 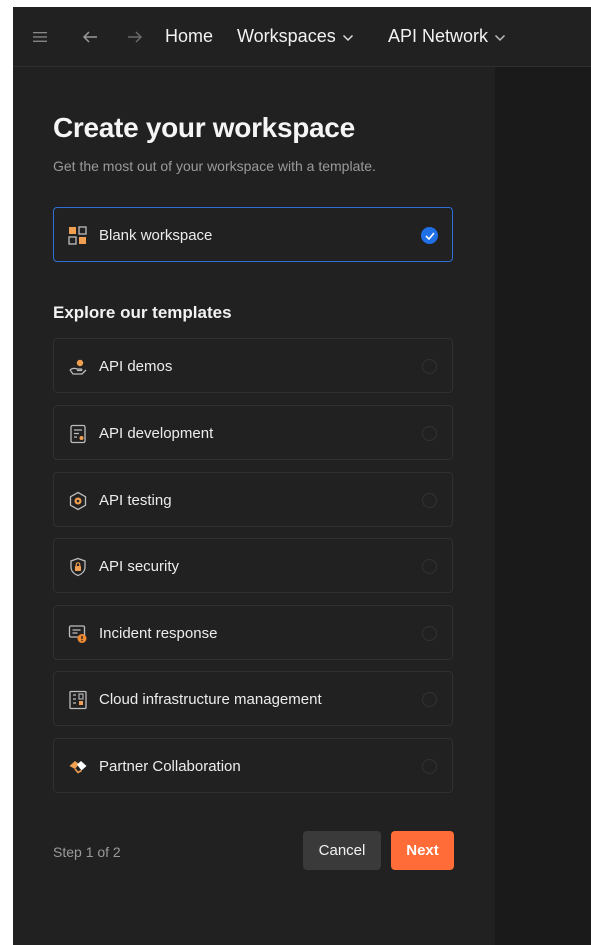 I want to click on hexagon-gear-icon, so click(x=78, y=501).